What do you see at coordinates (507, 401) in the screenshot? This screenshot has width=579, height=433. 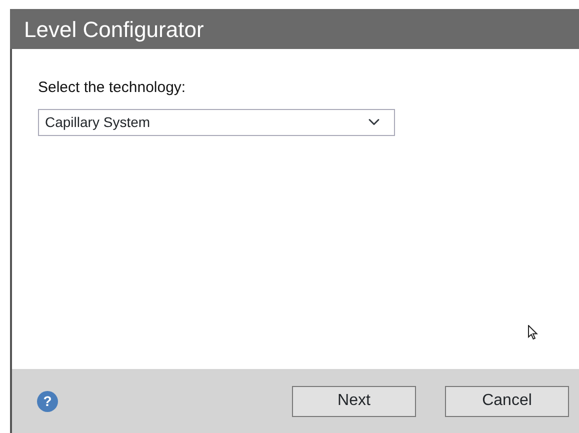 I see `dialog-button: Cancel` at bounding box center [507, 401].